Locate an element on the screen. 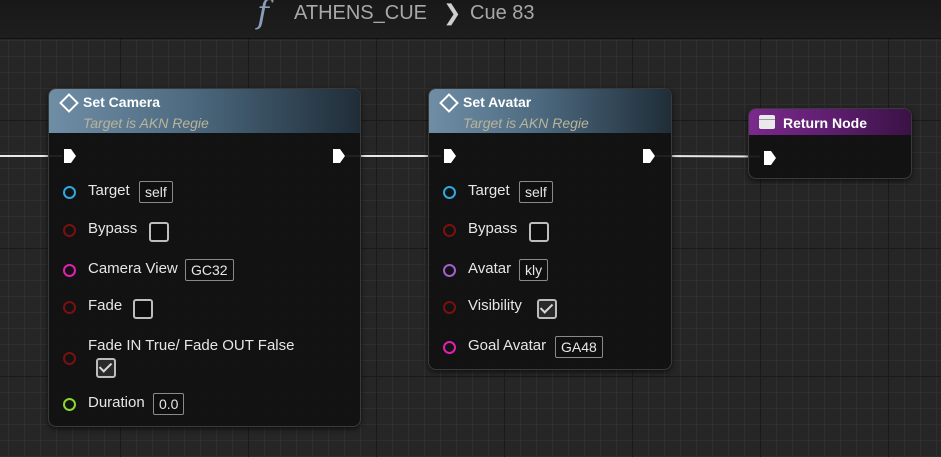  pin-avatar: Avatar kly is located at coordinates (553, 270).